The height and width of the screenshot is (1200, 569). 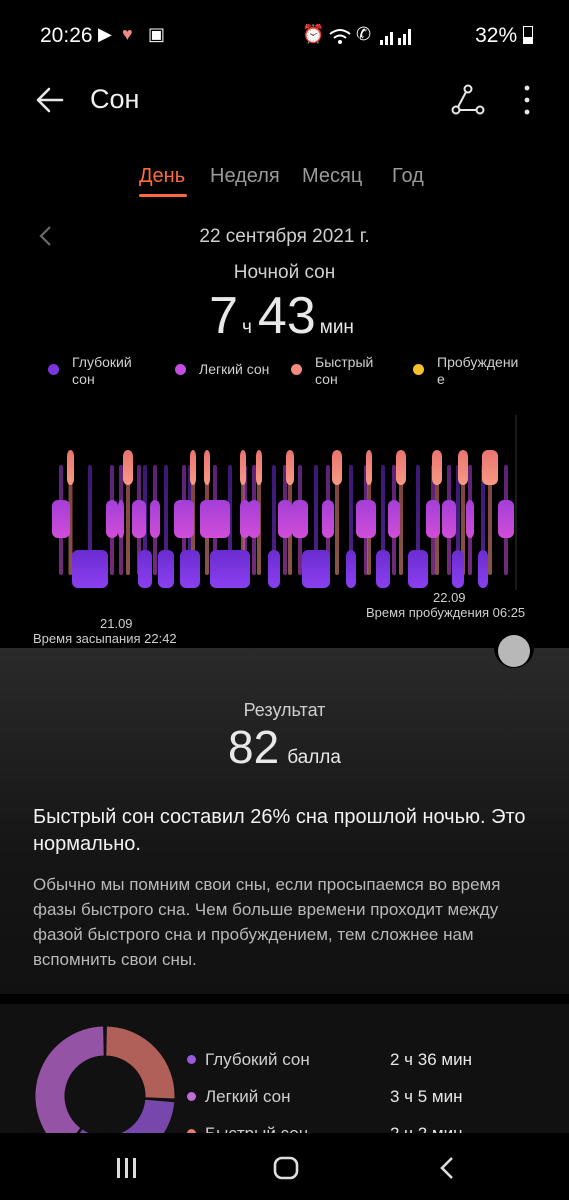 What do you see at coordinates (527, 100) in the screenshot?
I see `more-vert-icon` at bounding box center [527, 100].